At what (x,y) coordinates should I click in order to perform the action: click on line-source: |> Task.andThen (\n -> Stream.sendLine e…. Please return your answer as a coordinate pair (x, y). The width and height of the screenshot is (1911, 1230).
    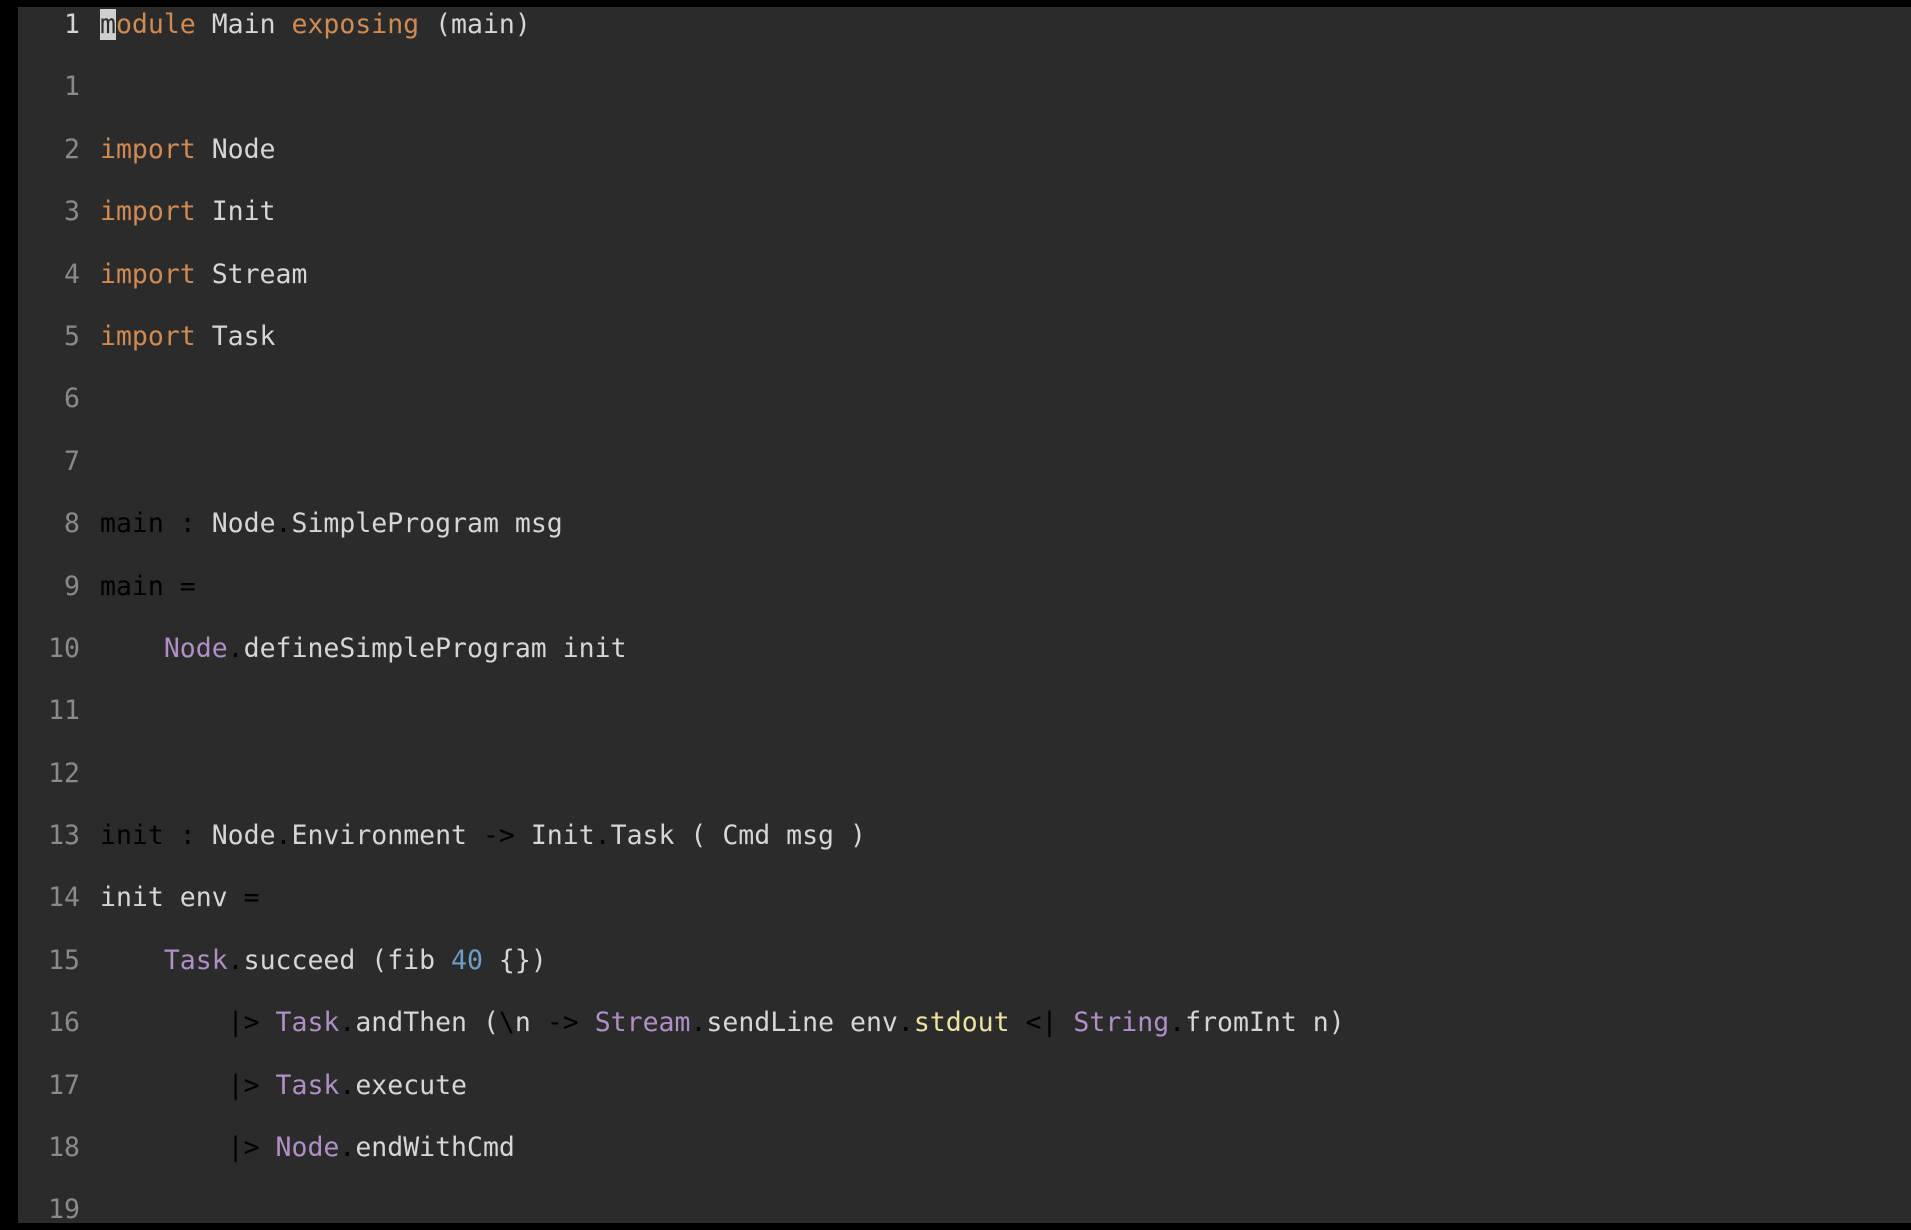
    Looking at the image, I should click on (722, 1022).